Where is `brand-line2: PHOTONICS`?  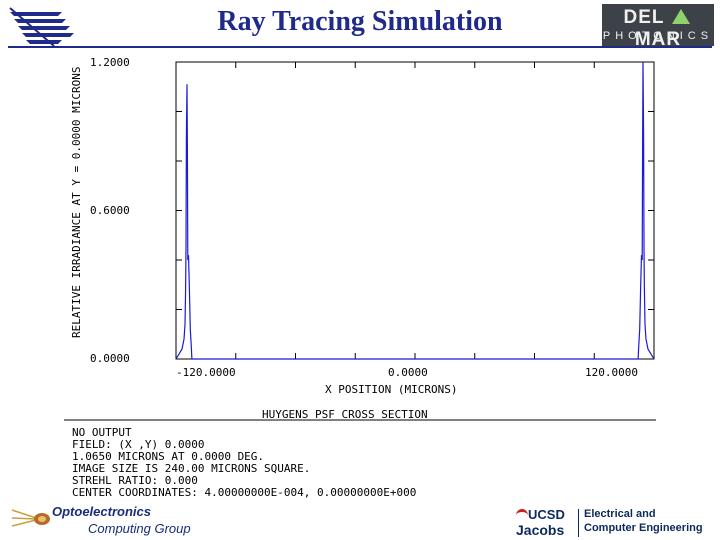
brand-line2: PHOTONICS is located at coordinates (658, 36).